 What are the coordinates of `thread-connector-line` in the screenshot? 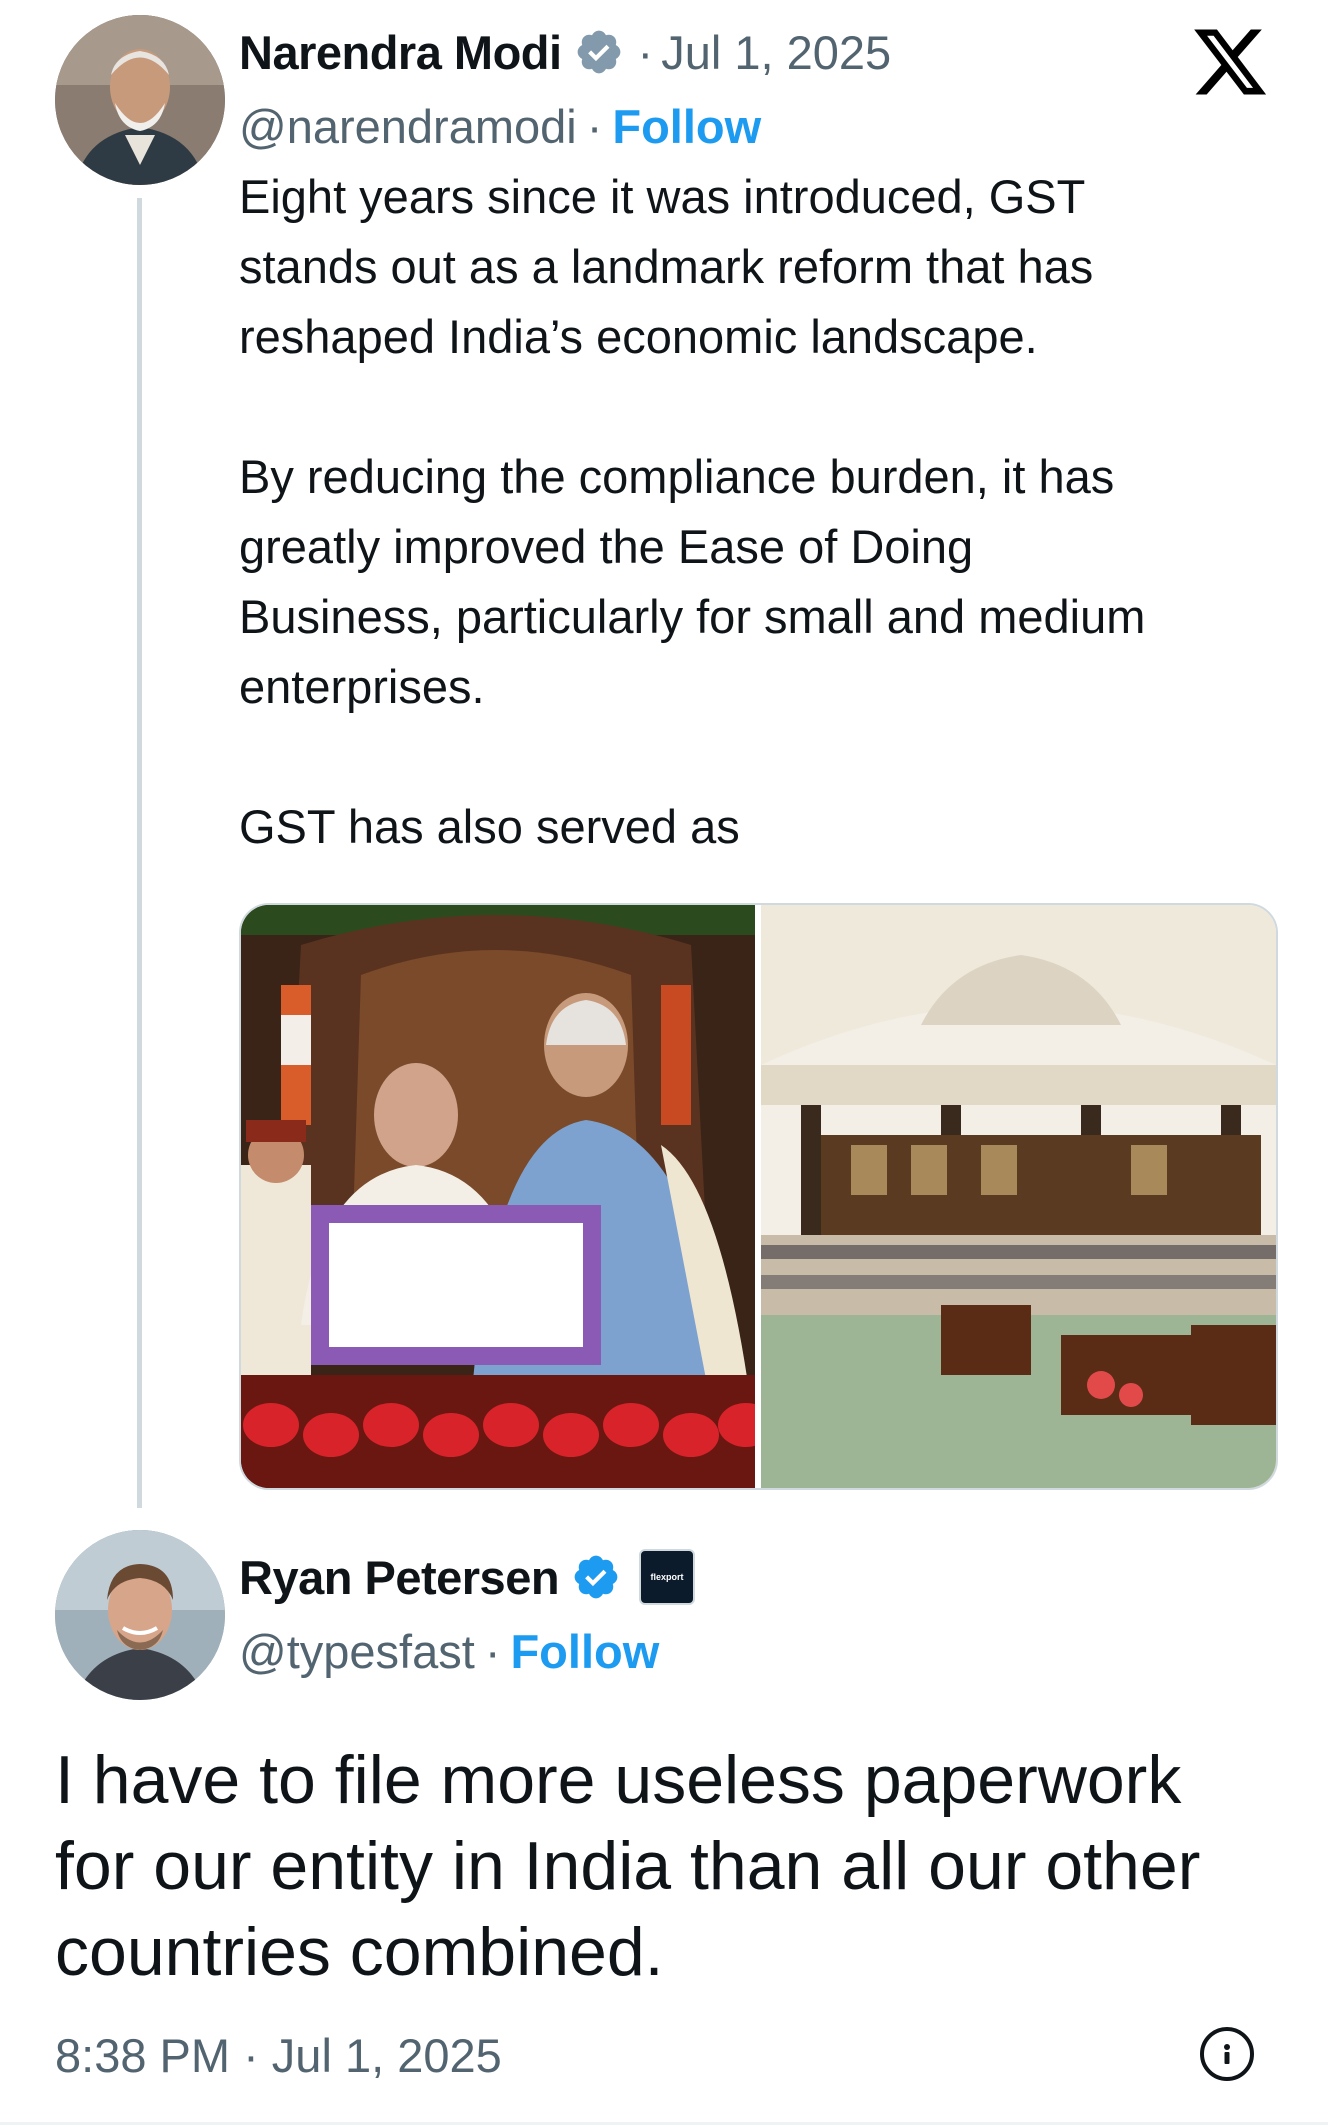 It's located at (139, 853).